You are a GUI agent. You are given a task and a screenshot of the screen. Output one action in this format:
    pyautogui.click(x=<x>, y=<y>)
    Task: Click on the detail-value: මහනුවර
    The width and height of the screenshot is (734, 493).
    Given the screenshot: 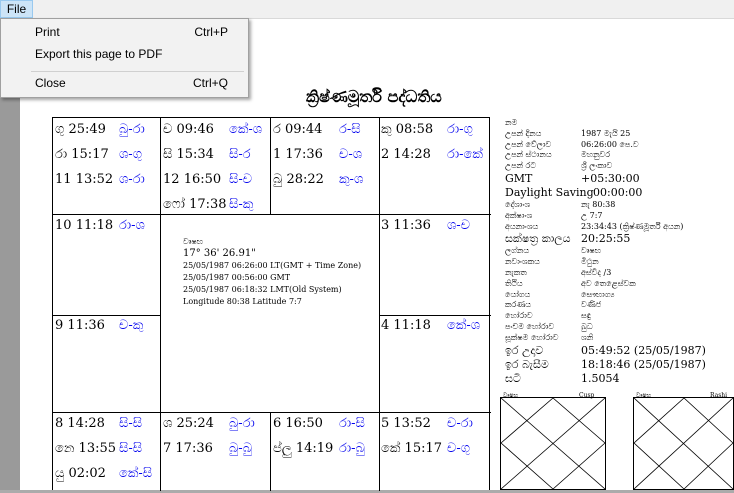 What is the action you would take?
    pyautogui.click(x=596, y=155)
    